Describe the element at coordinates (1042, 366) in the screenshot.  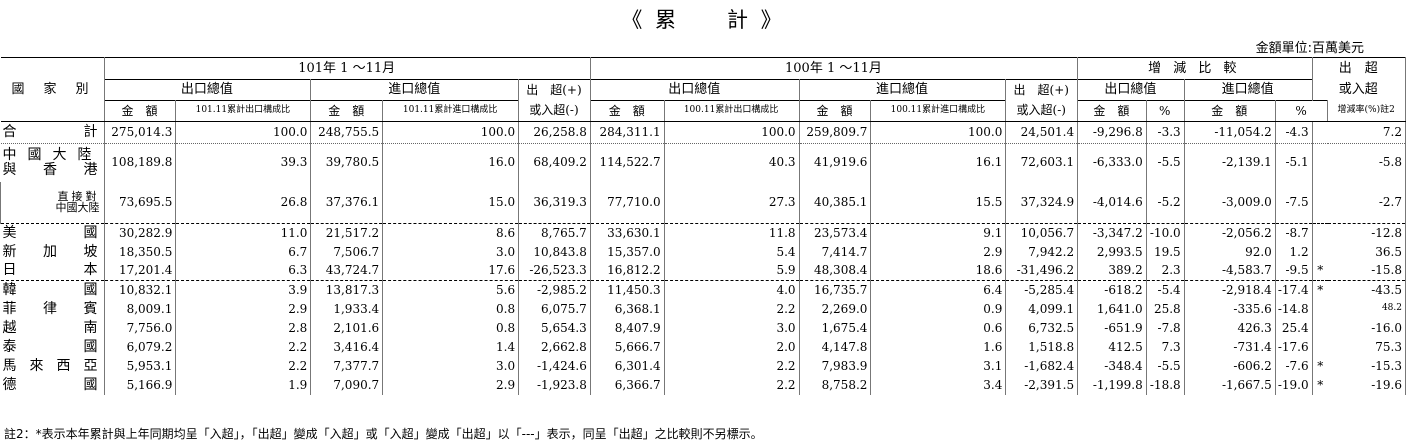
I see `cell-bal11: -1,682.4` at that location.